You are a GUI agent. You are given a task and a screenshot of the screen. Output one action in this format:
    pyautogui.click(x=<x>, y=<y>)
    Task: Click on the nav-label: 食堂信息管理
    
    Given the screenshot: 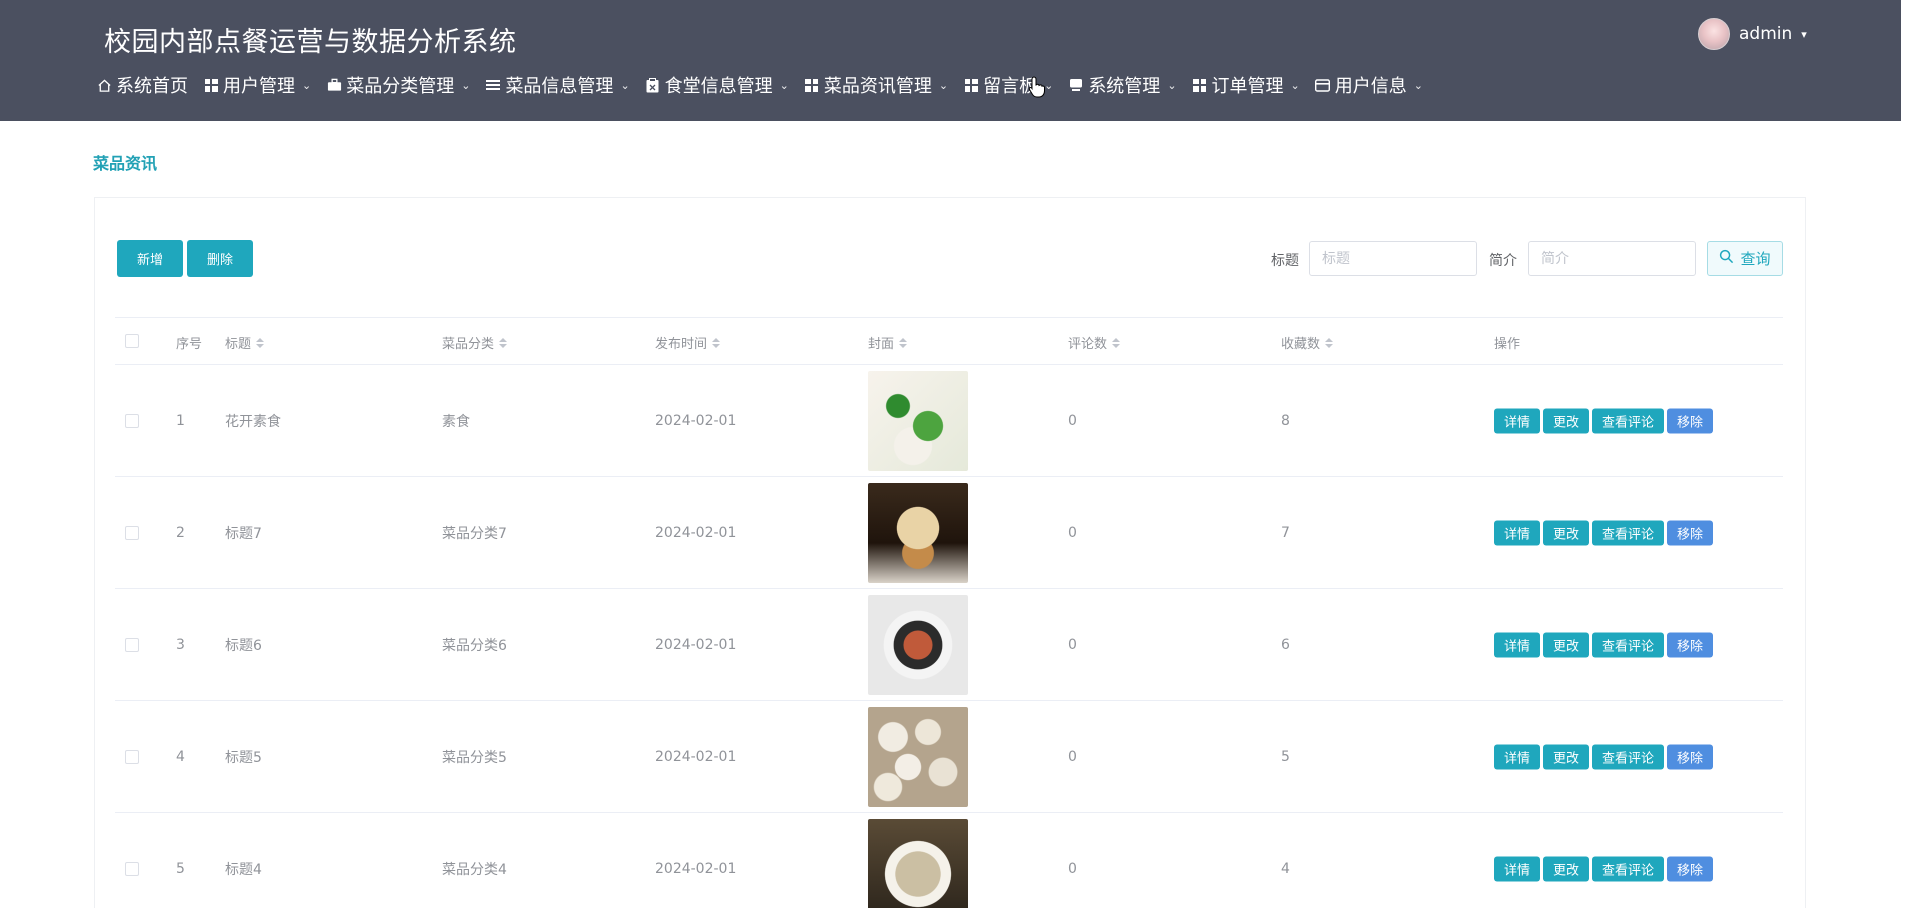 What is the action you would take?
    pyautogui.click(x=718, y=86)
    